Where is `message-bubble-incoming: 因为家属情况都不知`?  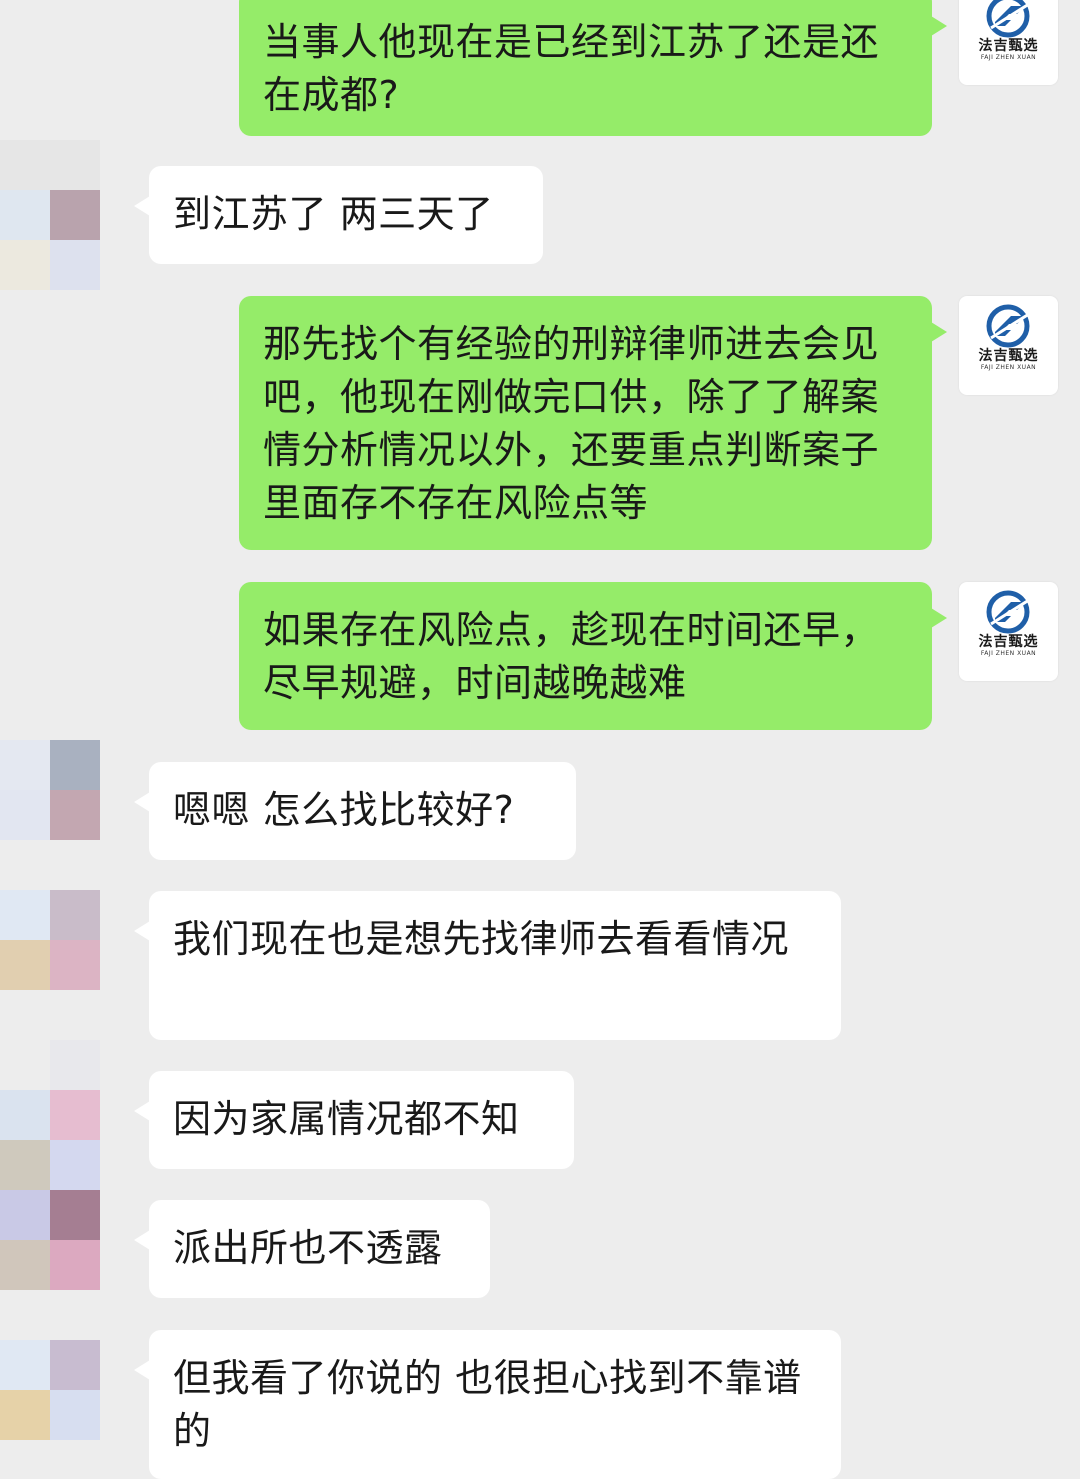 message-bubble-incoming: 因为家属情况都不知 is located at coordinates (354, 1120).